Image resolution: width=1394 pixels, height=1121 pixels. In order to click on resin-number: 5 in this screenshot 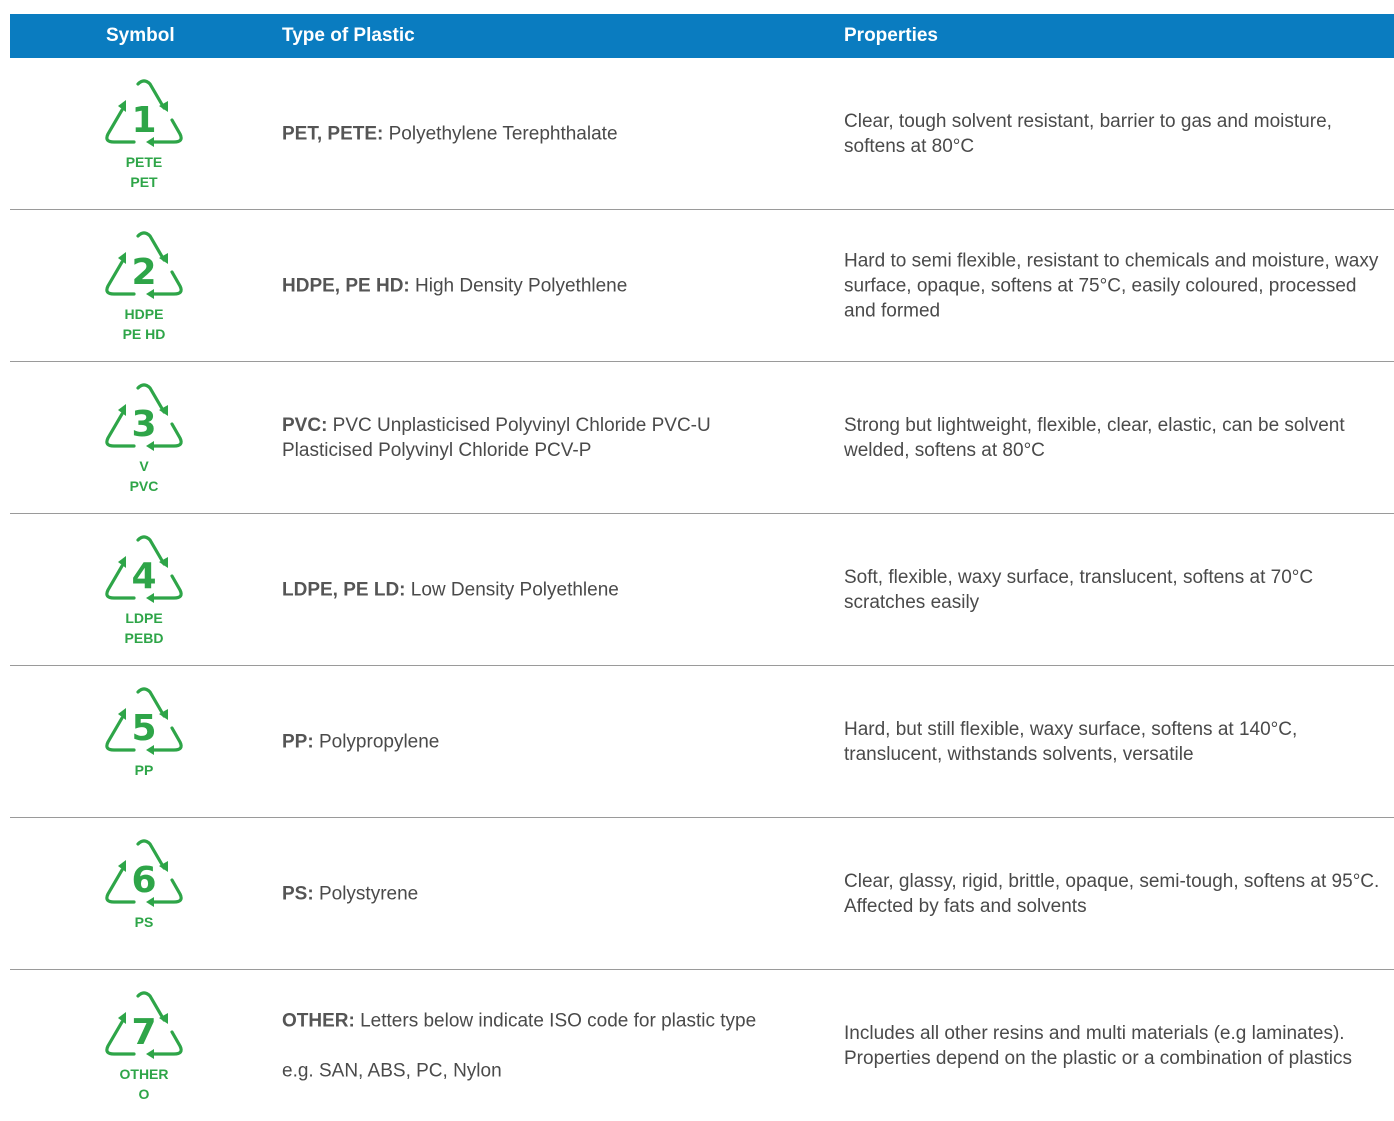, I will do `click(143, 728)`.